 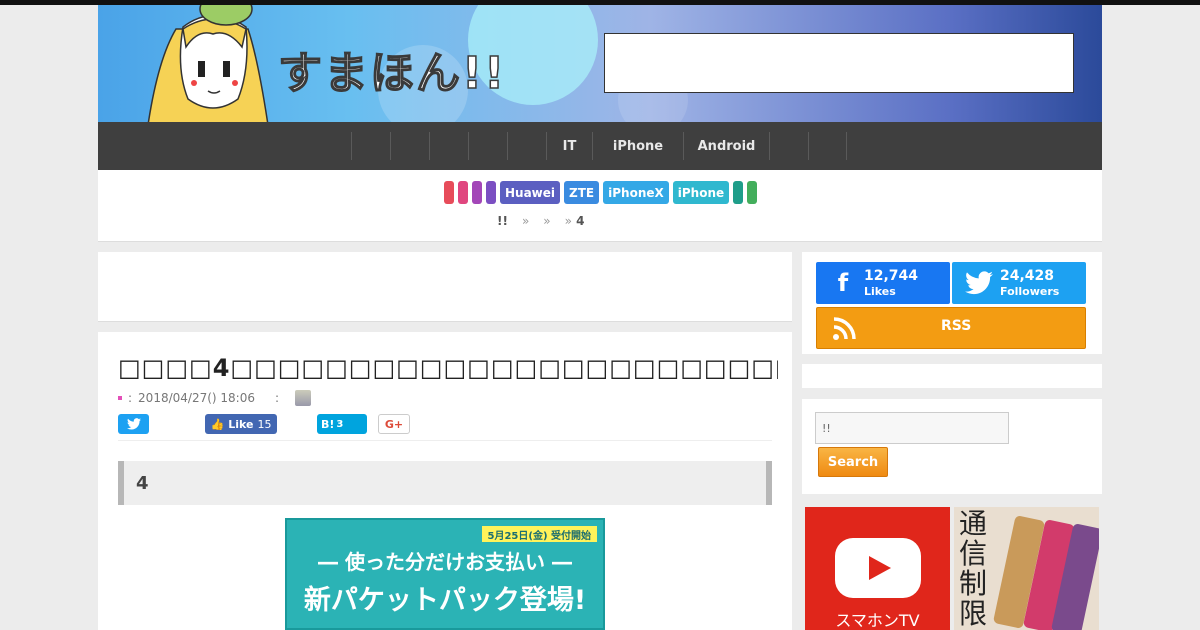 What do you see at coordinates (303, 398) in the screenshot?
I see `author-avatar` at bounding box center [303, 398].